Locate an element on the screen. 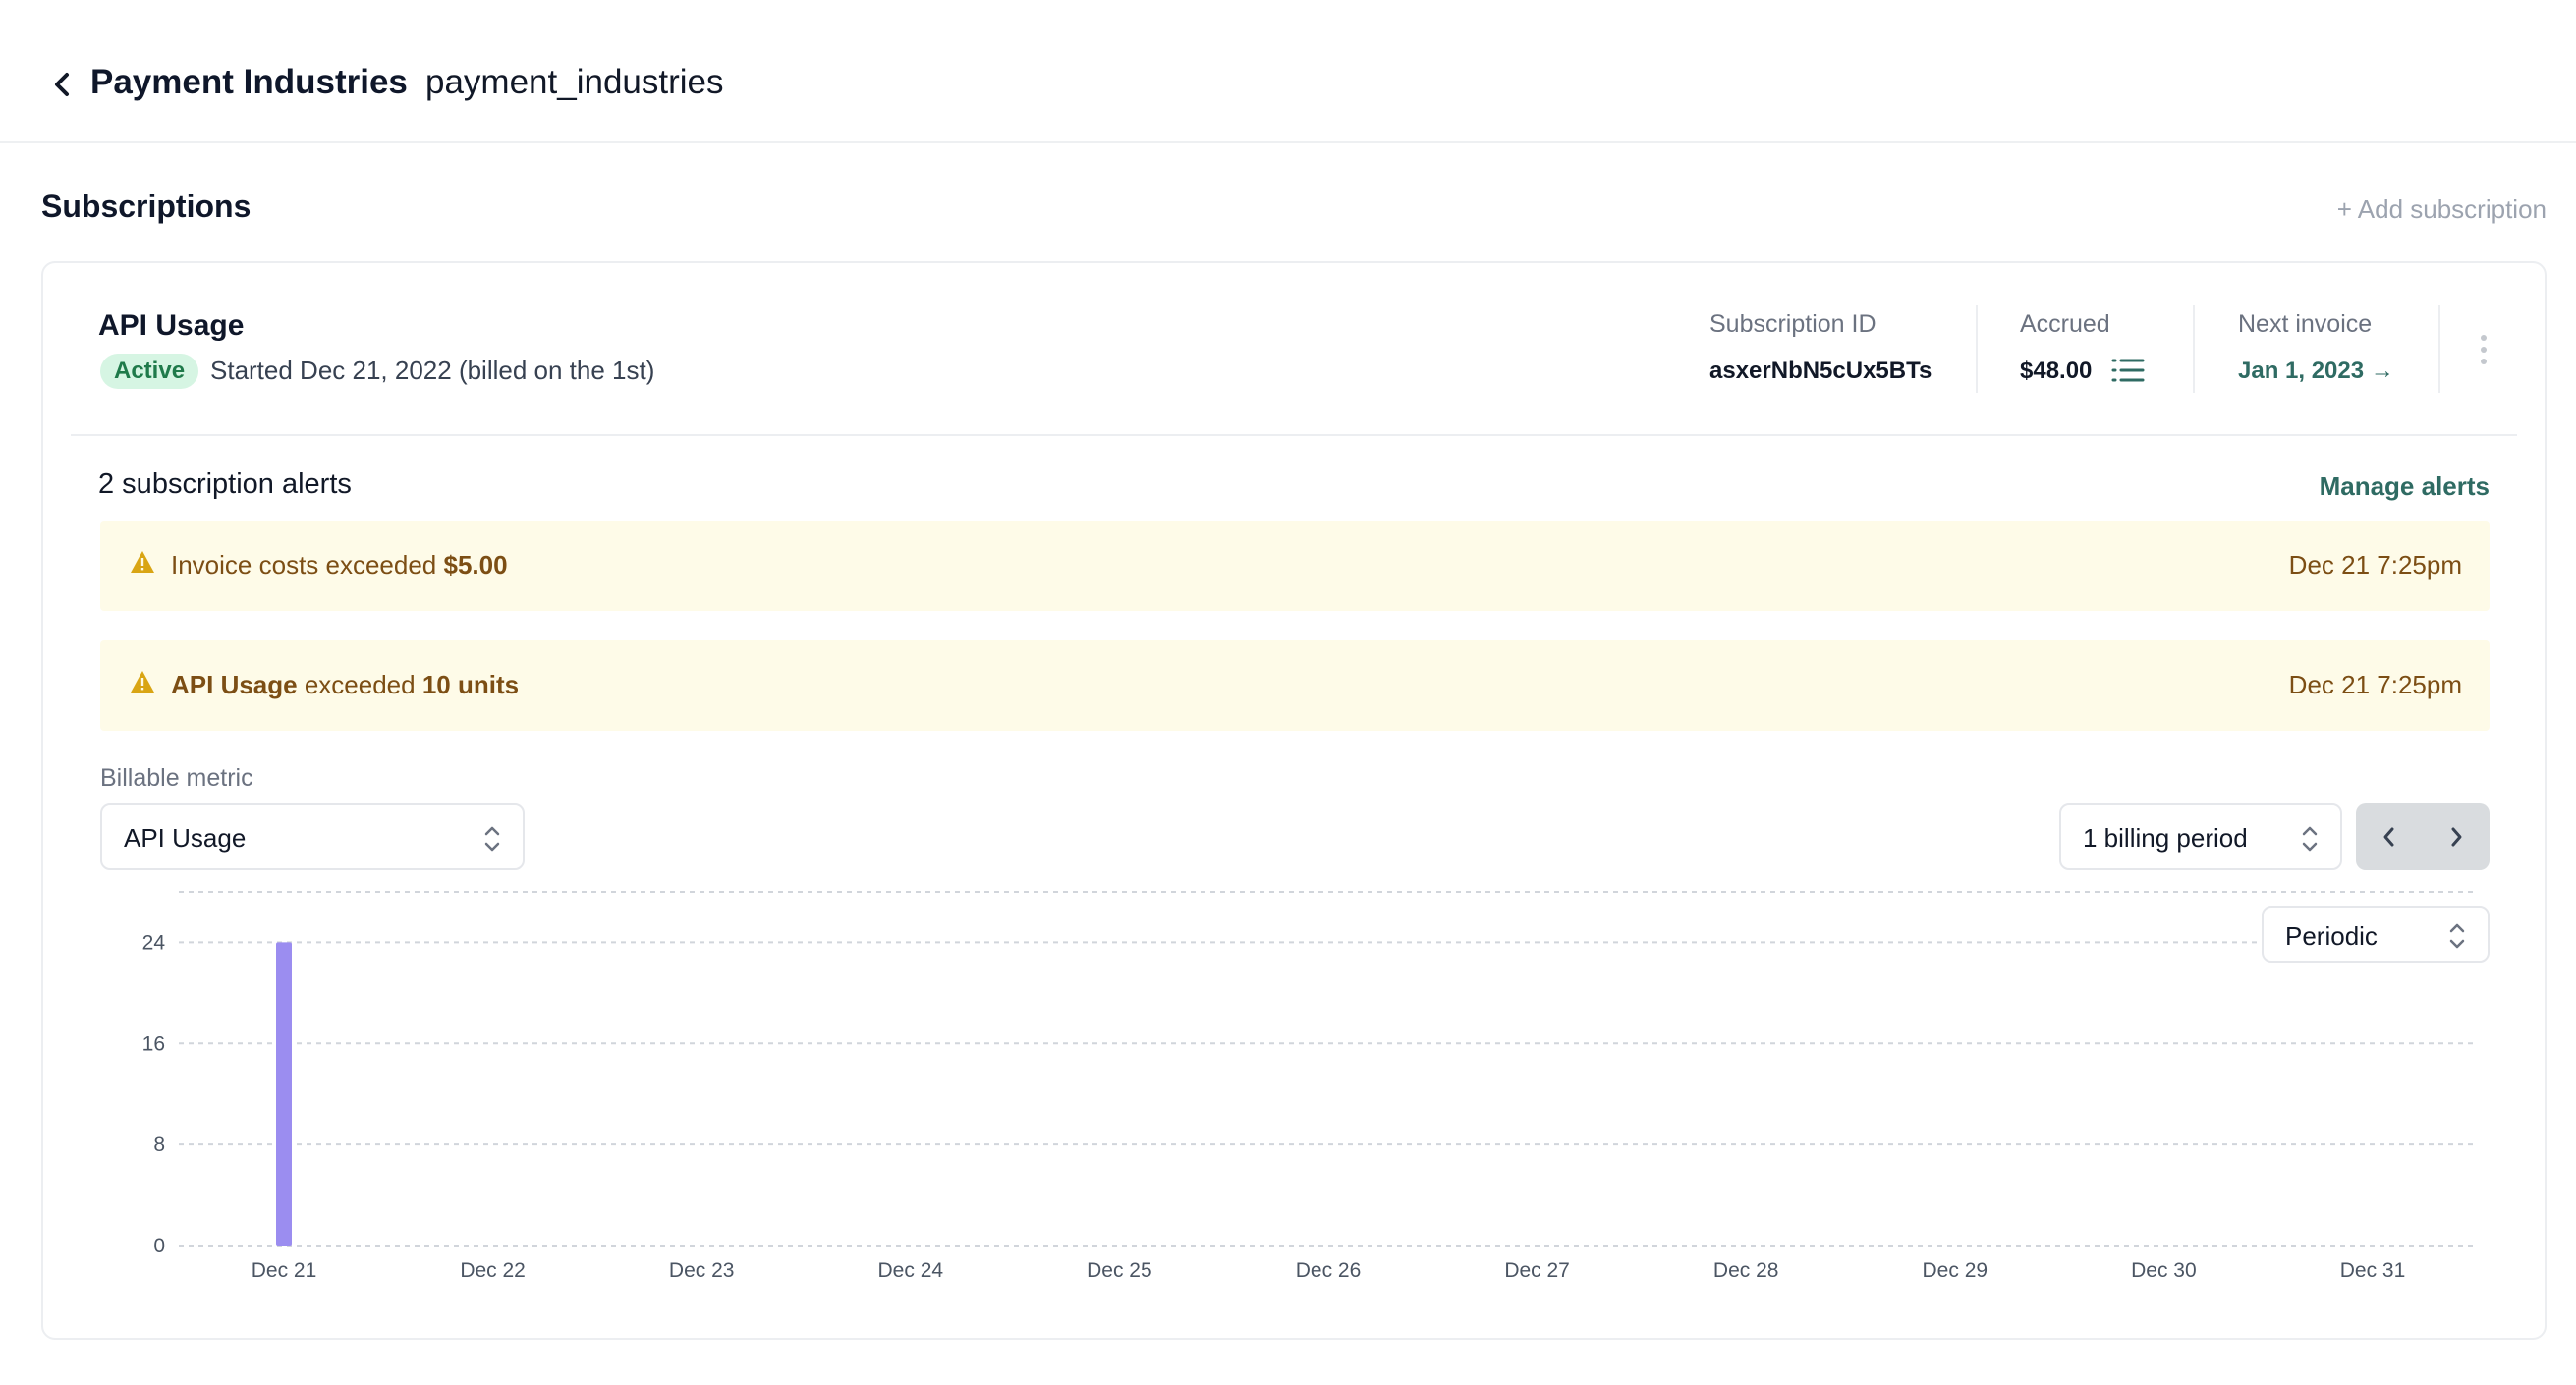 The width and height of the screenshot is (2576, 1385). x-tick-label: Dec 22 is located at coordinates (493, 1271).